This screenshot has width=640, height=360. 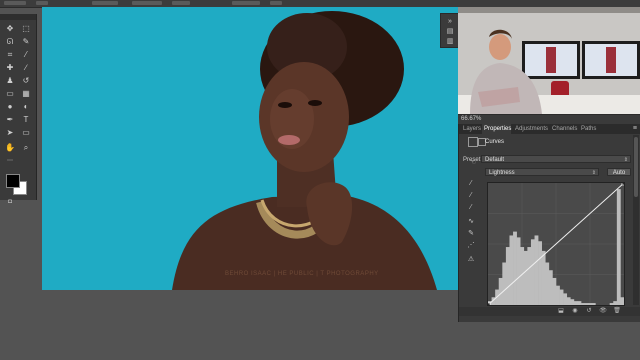 What do you see at coordinates (617, 311) in the screenshot?
I see `delete-icon: 🗑` at bounding box center [617, 311].